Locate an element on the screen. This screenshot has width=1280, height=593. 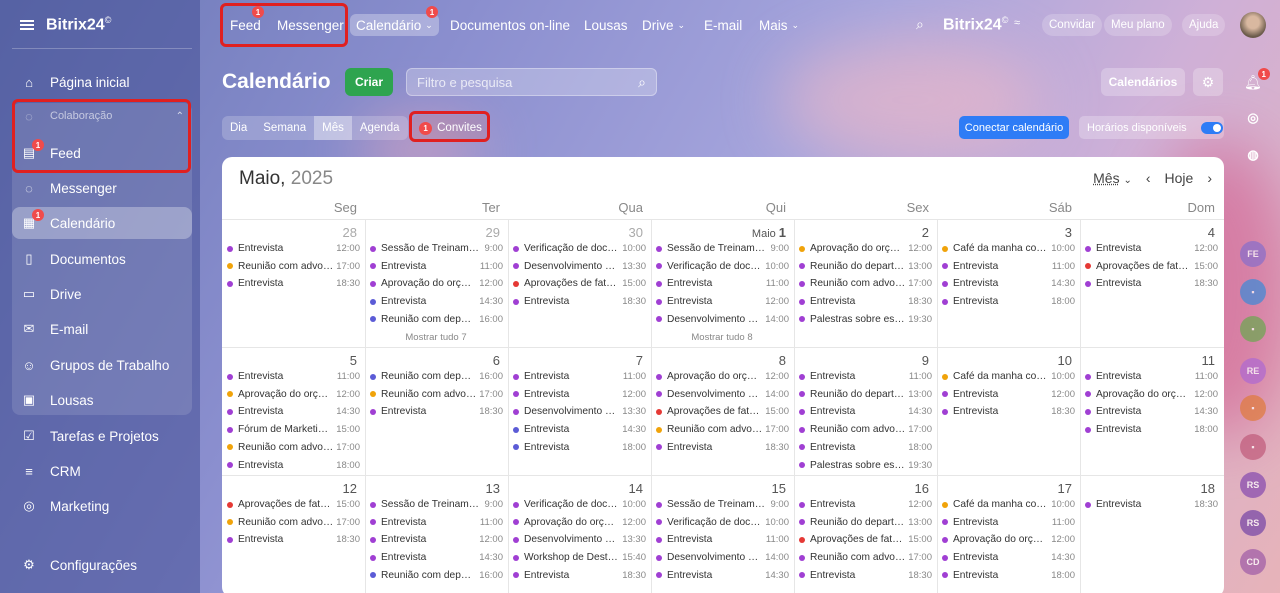
top-nav-documentos-on-line: Documentos on-line is located at coordinates (510, 25).